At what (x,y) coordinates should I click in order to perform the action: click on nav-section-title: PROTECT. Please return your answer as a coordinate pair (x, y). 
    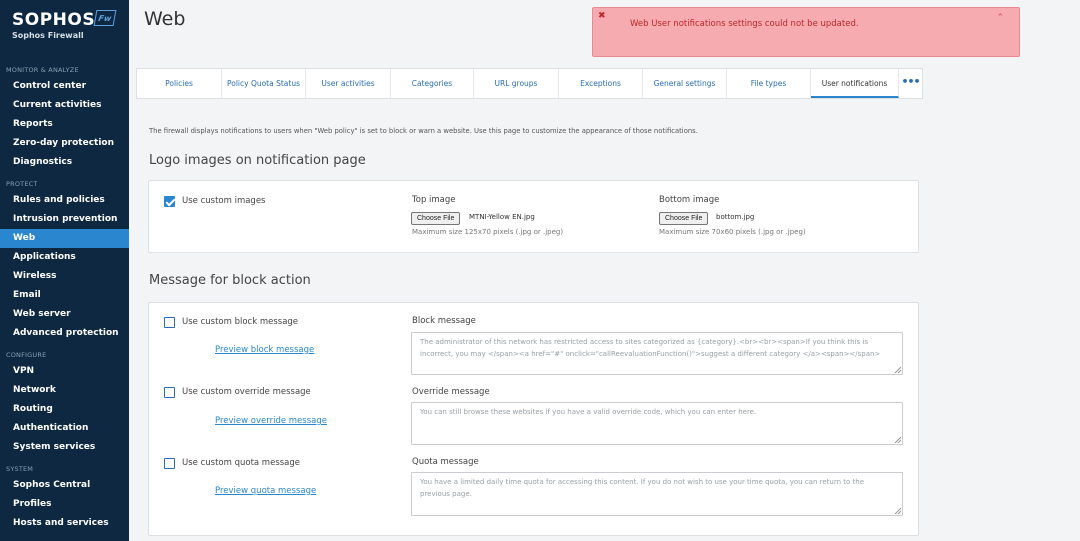
    Looking at the image, I should click on (22, 184).